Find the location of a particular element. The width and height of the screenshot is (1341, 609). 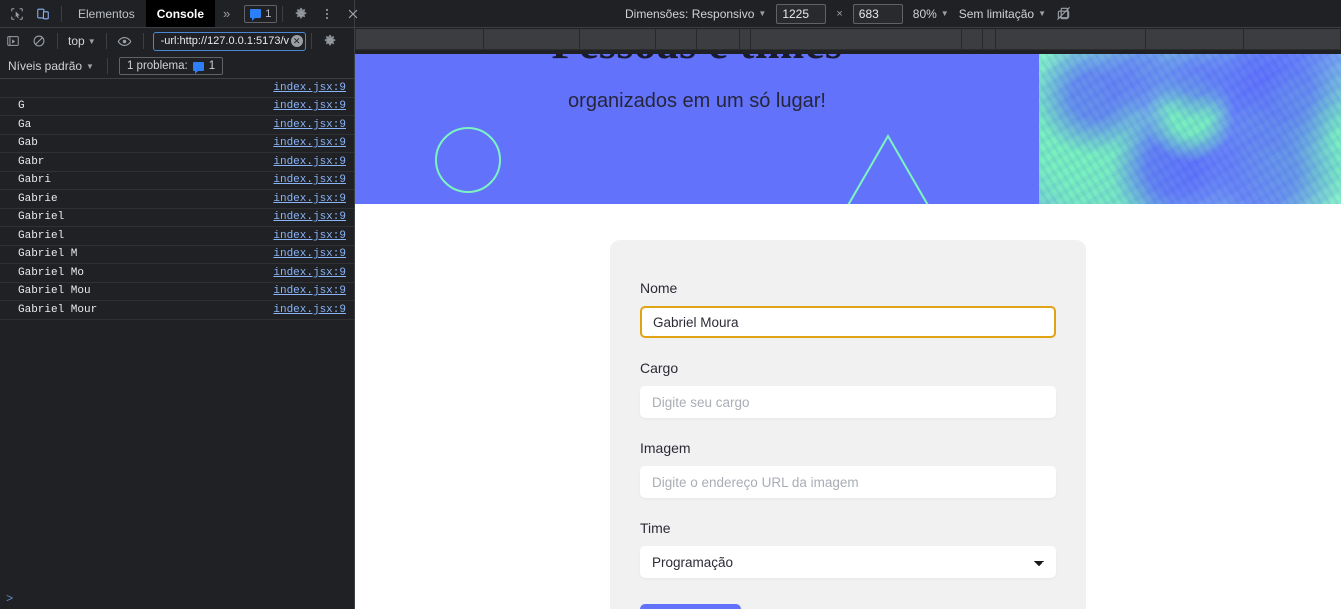

viewport-width-input is located at coordinates (801, 13).